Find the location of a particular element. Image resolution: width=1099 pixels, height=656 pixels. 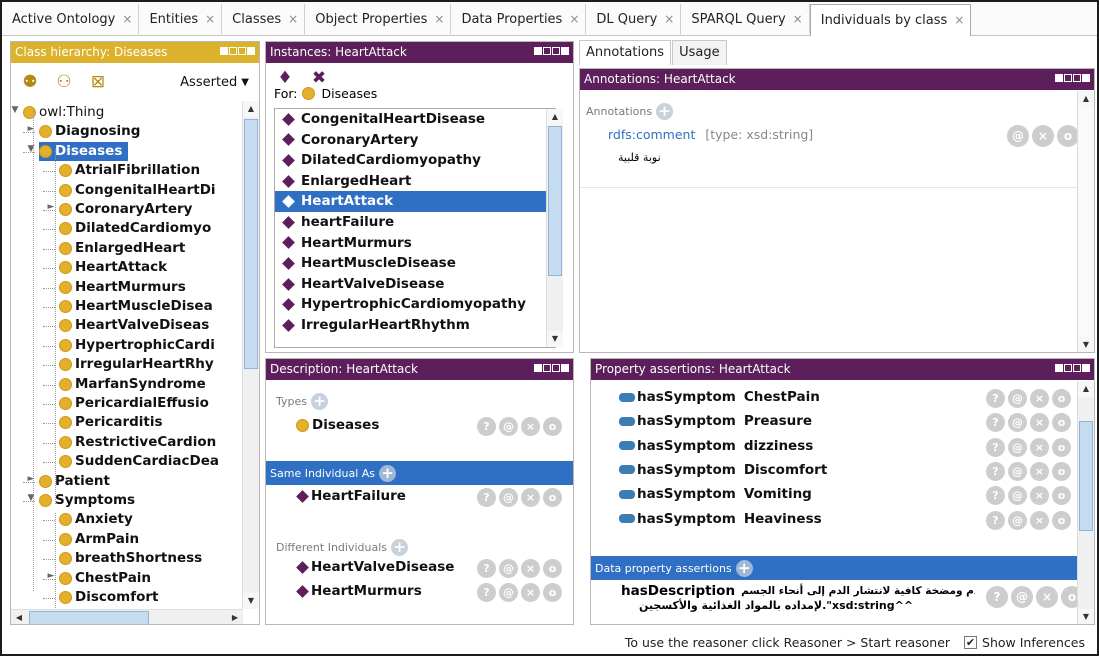

class-node-hypertrophiccardi: HypertrophicCardi is located at coordinates (137, 345).